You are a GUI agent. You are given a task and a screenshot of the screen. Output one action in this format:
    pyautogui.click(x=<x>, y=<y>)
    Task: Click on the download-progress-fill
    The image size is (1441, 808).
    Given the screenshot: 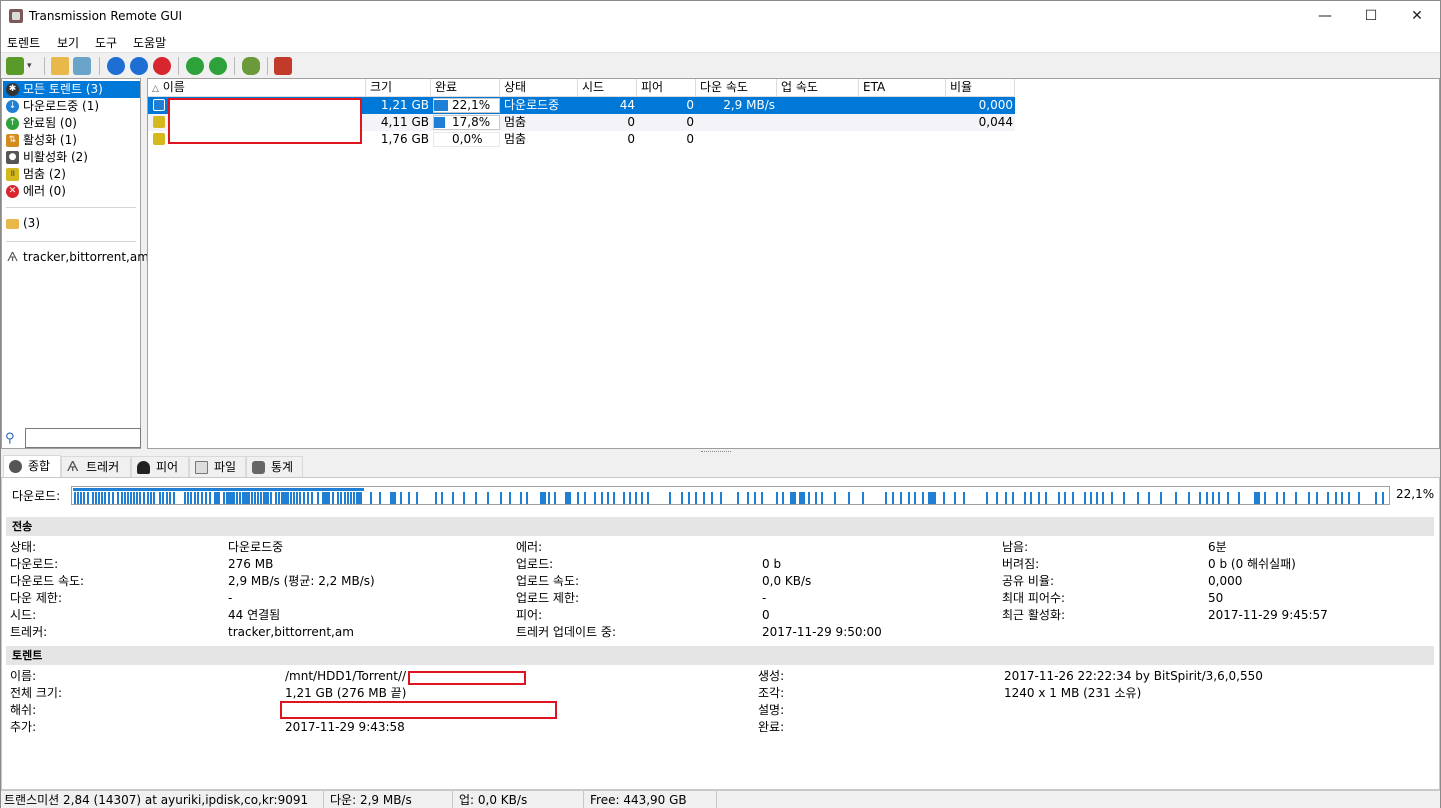 What is the action you would take?
    pyautogui.click(x=218, y=489)
    